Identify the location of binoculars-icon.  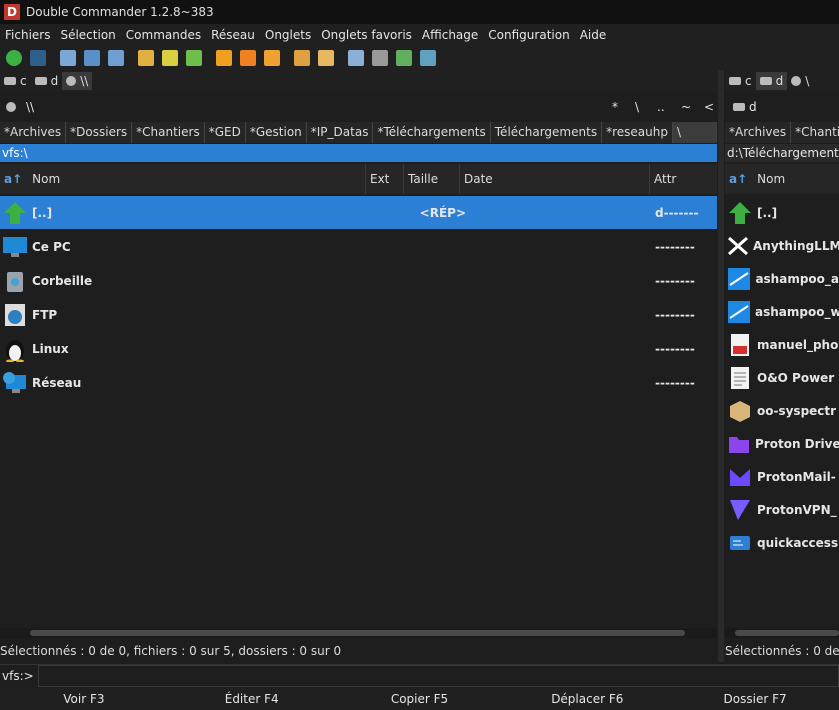
(380, 58).